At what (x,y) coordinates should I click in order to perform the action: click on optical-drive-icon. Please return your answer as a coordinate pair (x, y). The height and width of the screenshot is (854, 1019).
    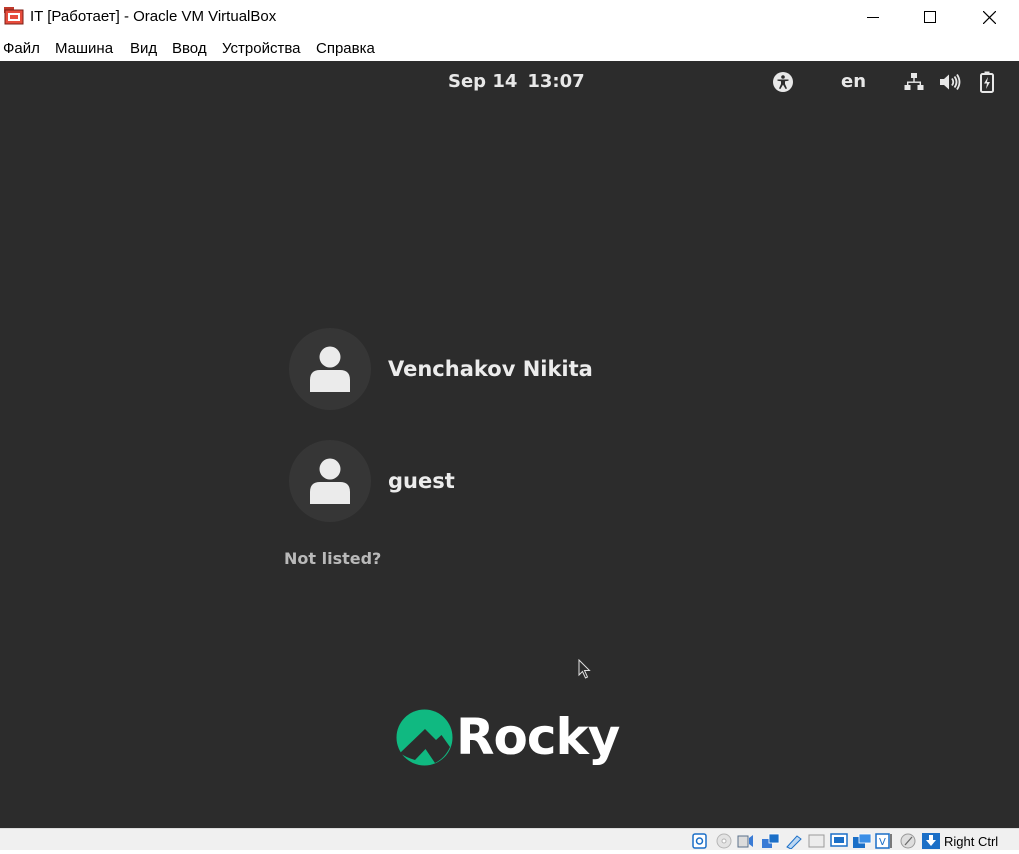
    Looking at the image, I should click on (724, 841).